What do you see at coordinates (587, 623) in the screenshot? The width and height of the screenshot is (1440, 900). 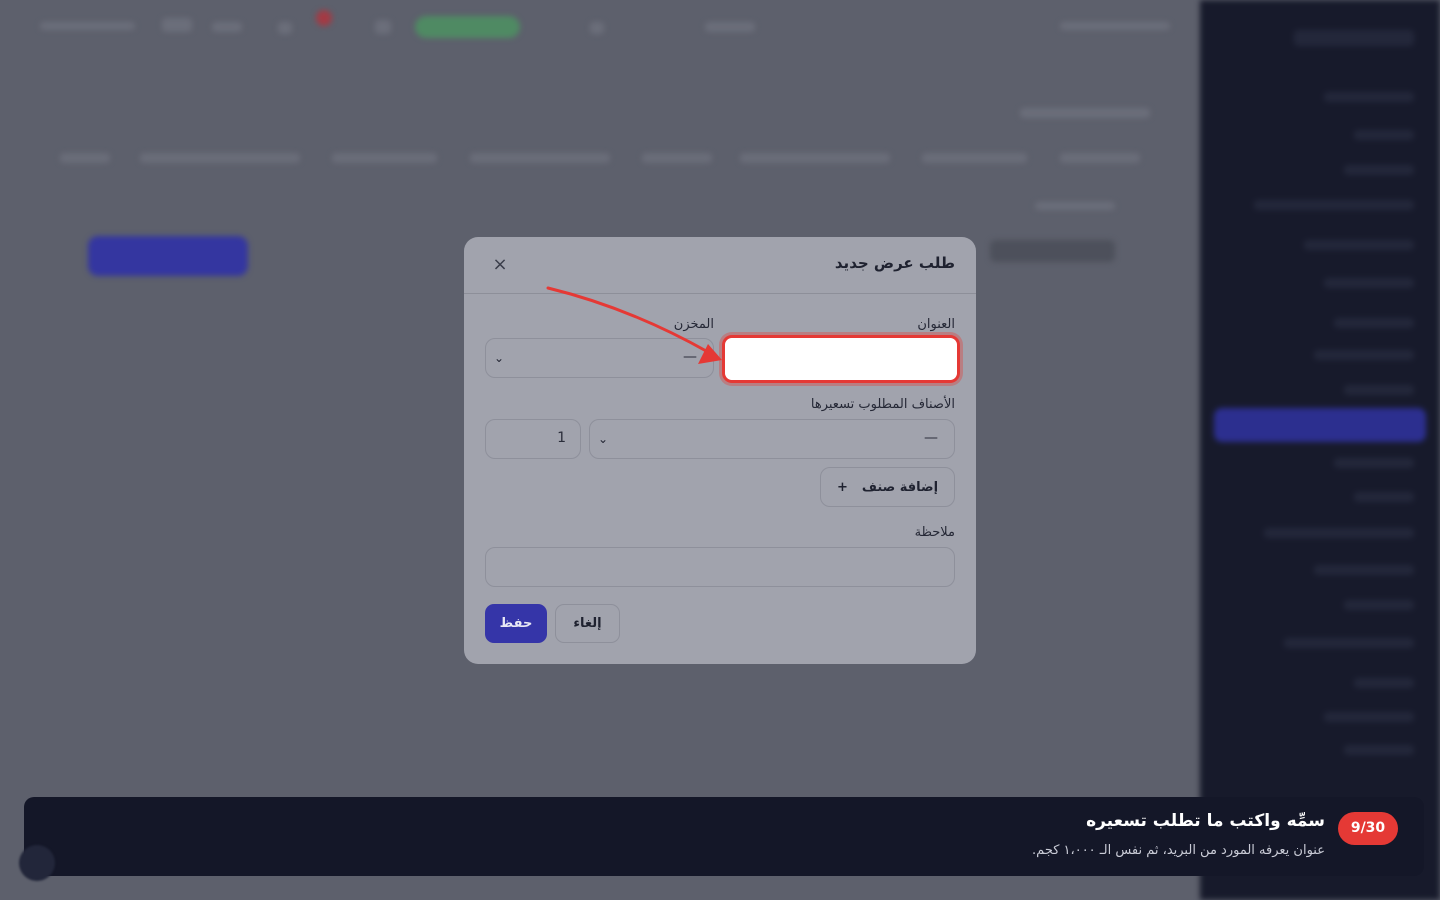 I see `cancel-button: إلغاء` at bounding box center [587, 623].